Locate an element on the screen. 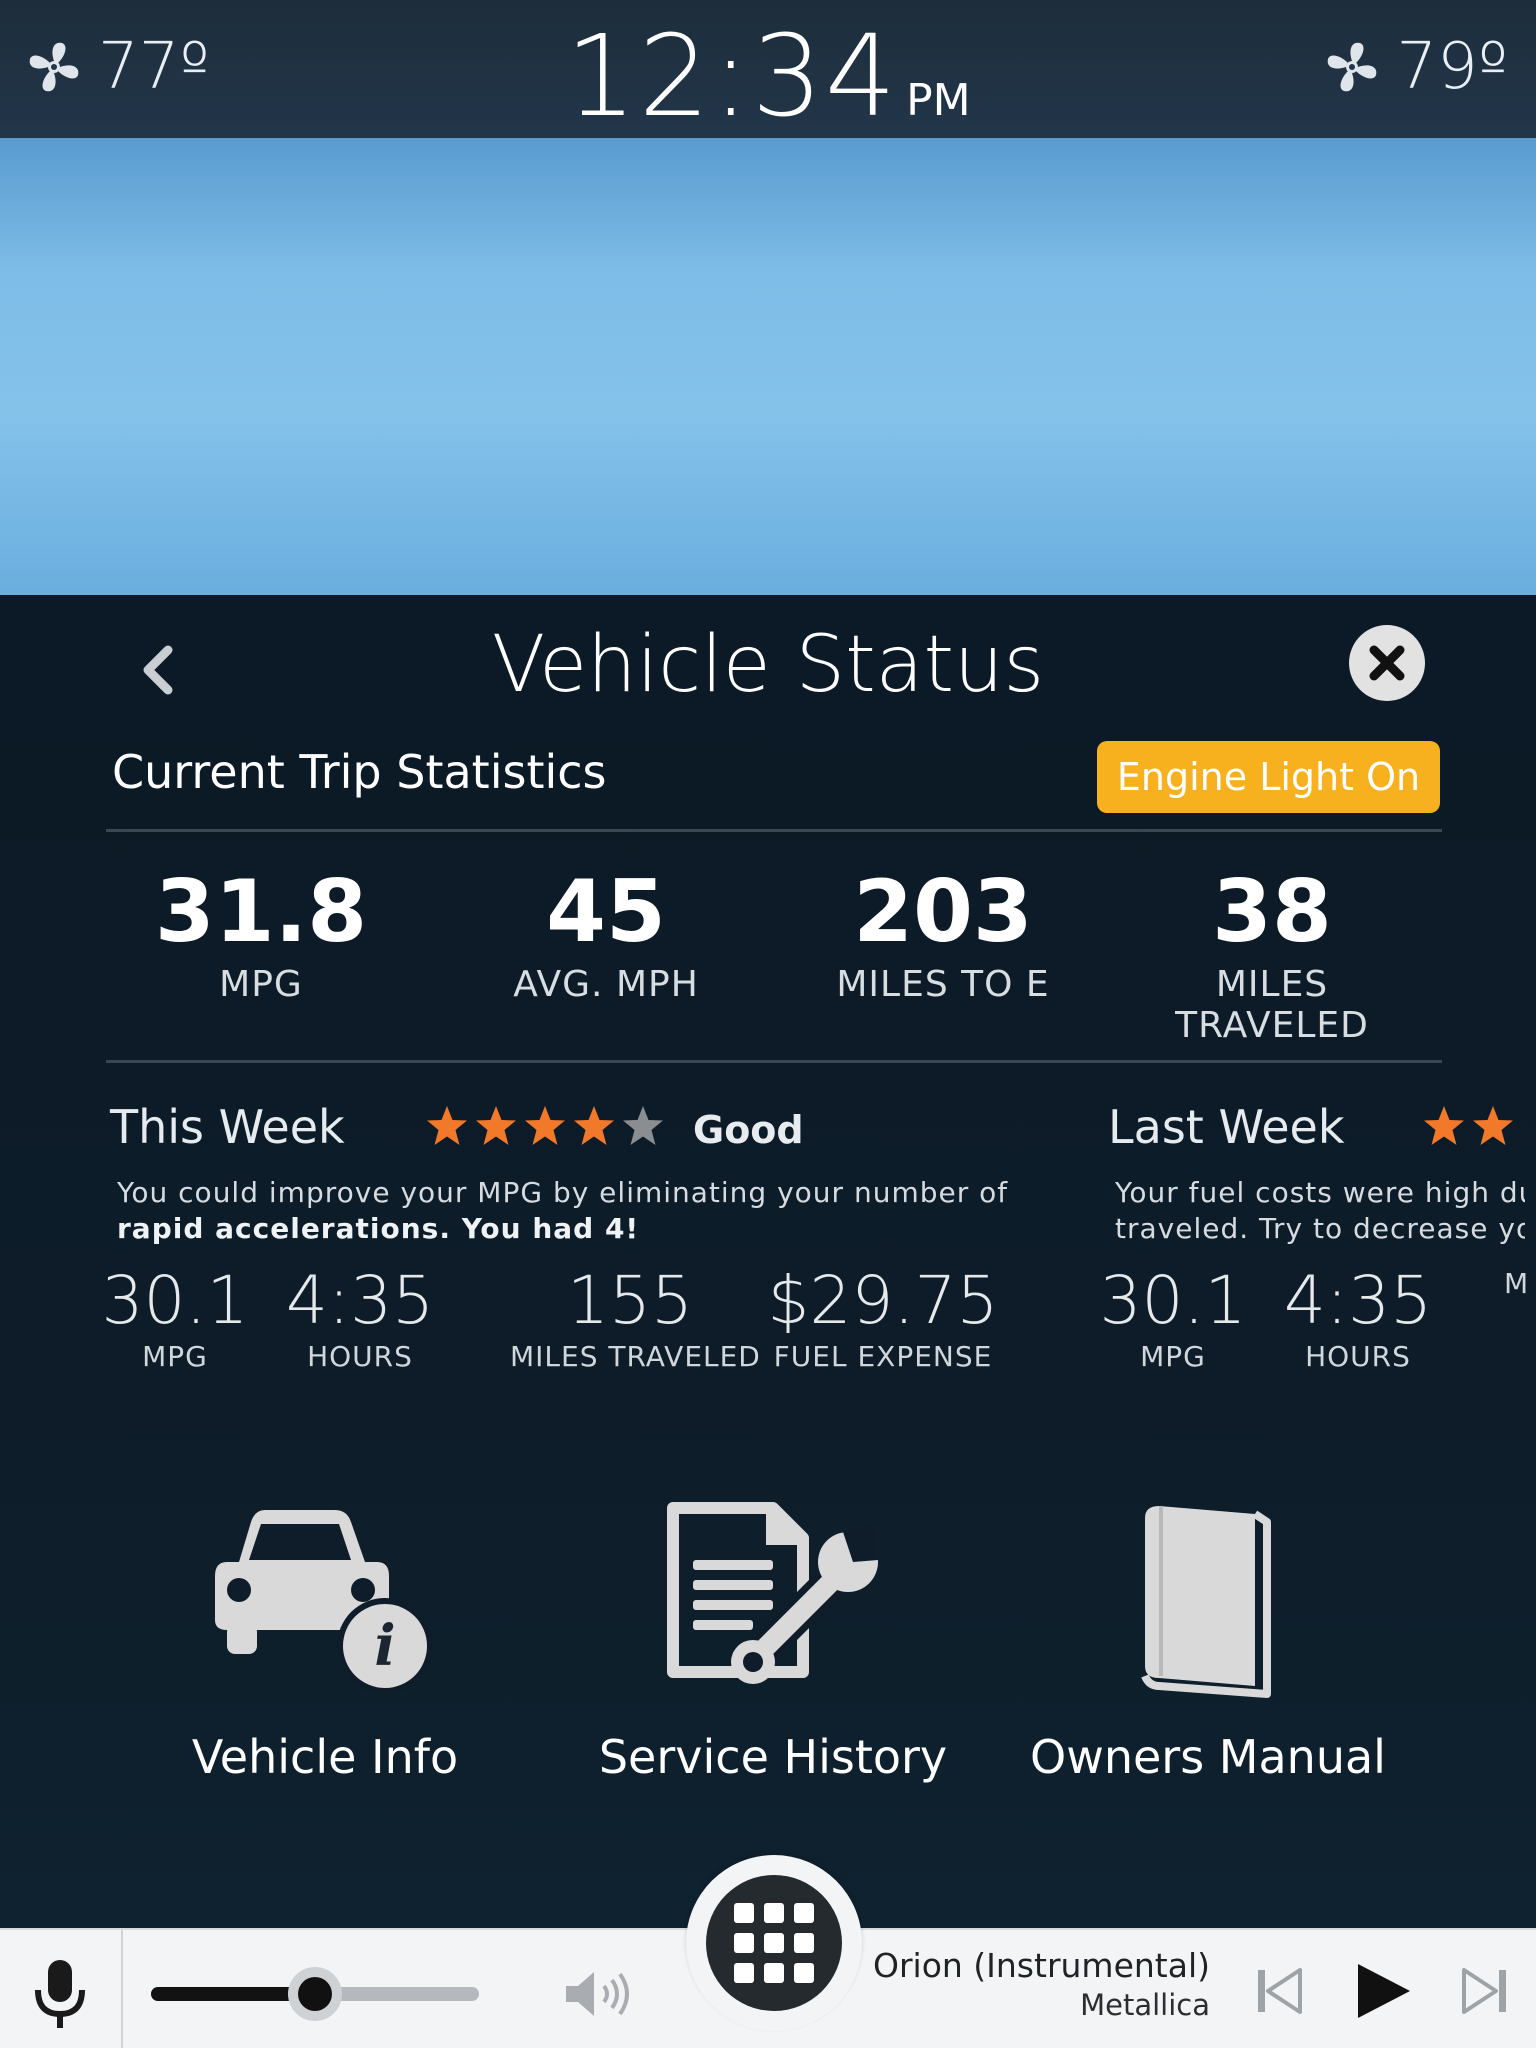 The height and width of the screenshot is (2048, 1536). week-title: Last Week is located at coordinates (1226, 1127).